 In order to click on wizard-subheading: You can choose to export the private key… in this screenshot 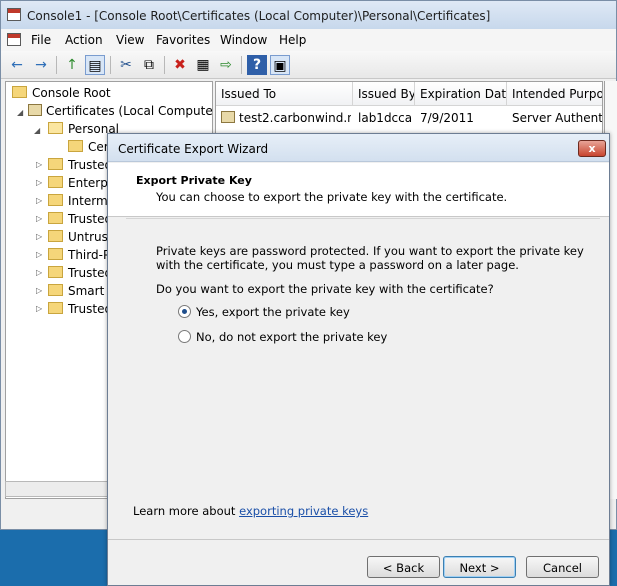, I will do `click(332, 197)`.